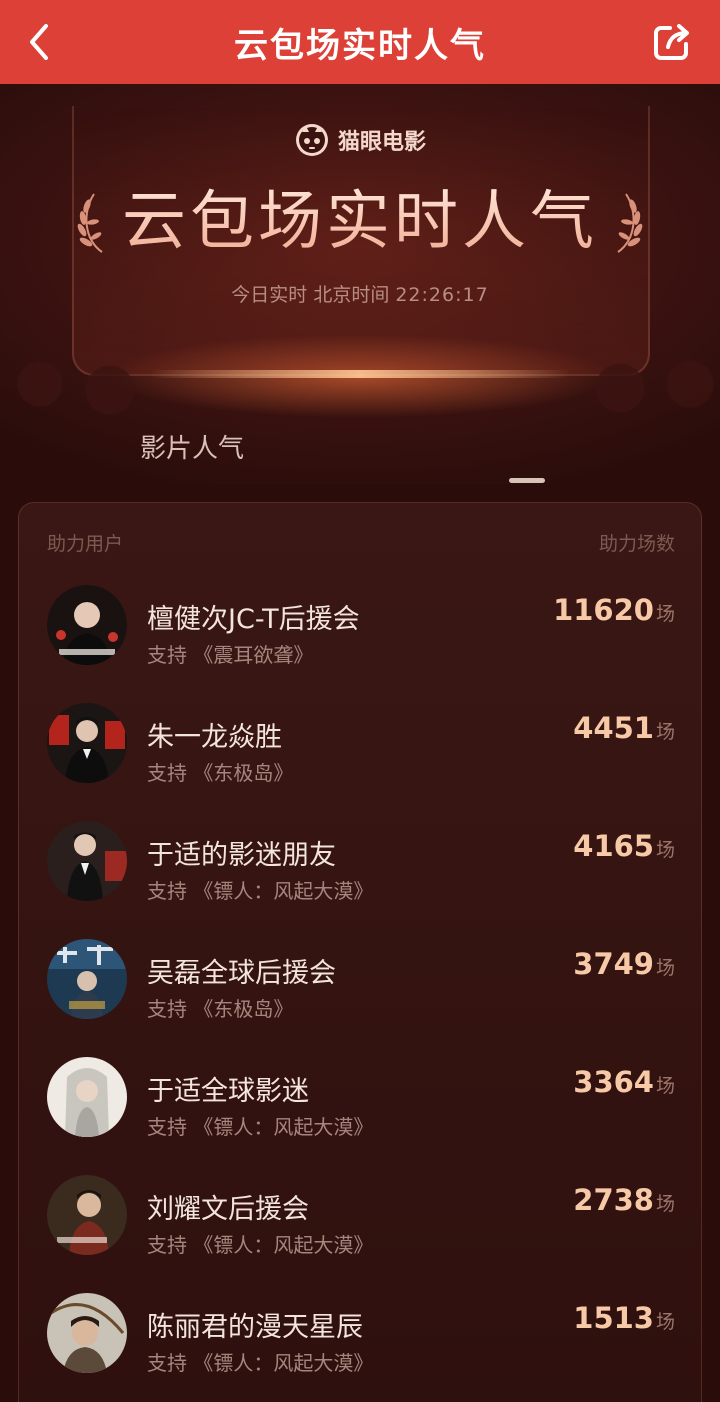  I want to click on realtime-clock-label: 今日实时 北京时间, so click(310, 295).